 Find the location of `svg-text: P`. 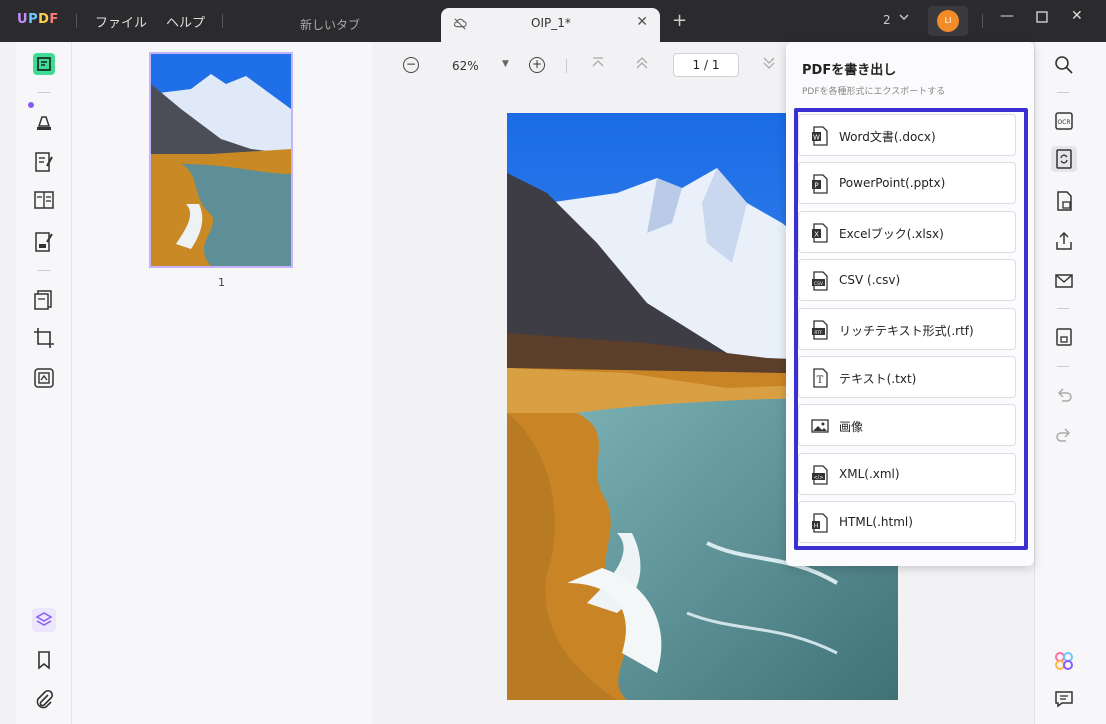

svg-text: P is located at coordinates (816, 186).